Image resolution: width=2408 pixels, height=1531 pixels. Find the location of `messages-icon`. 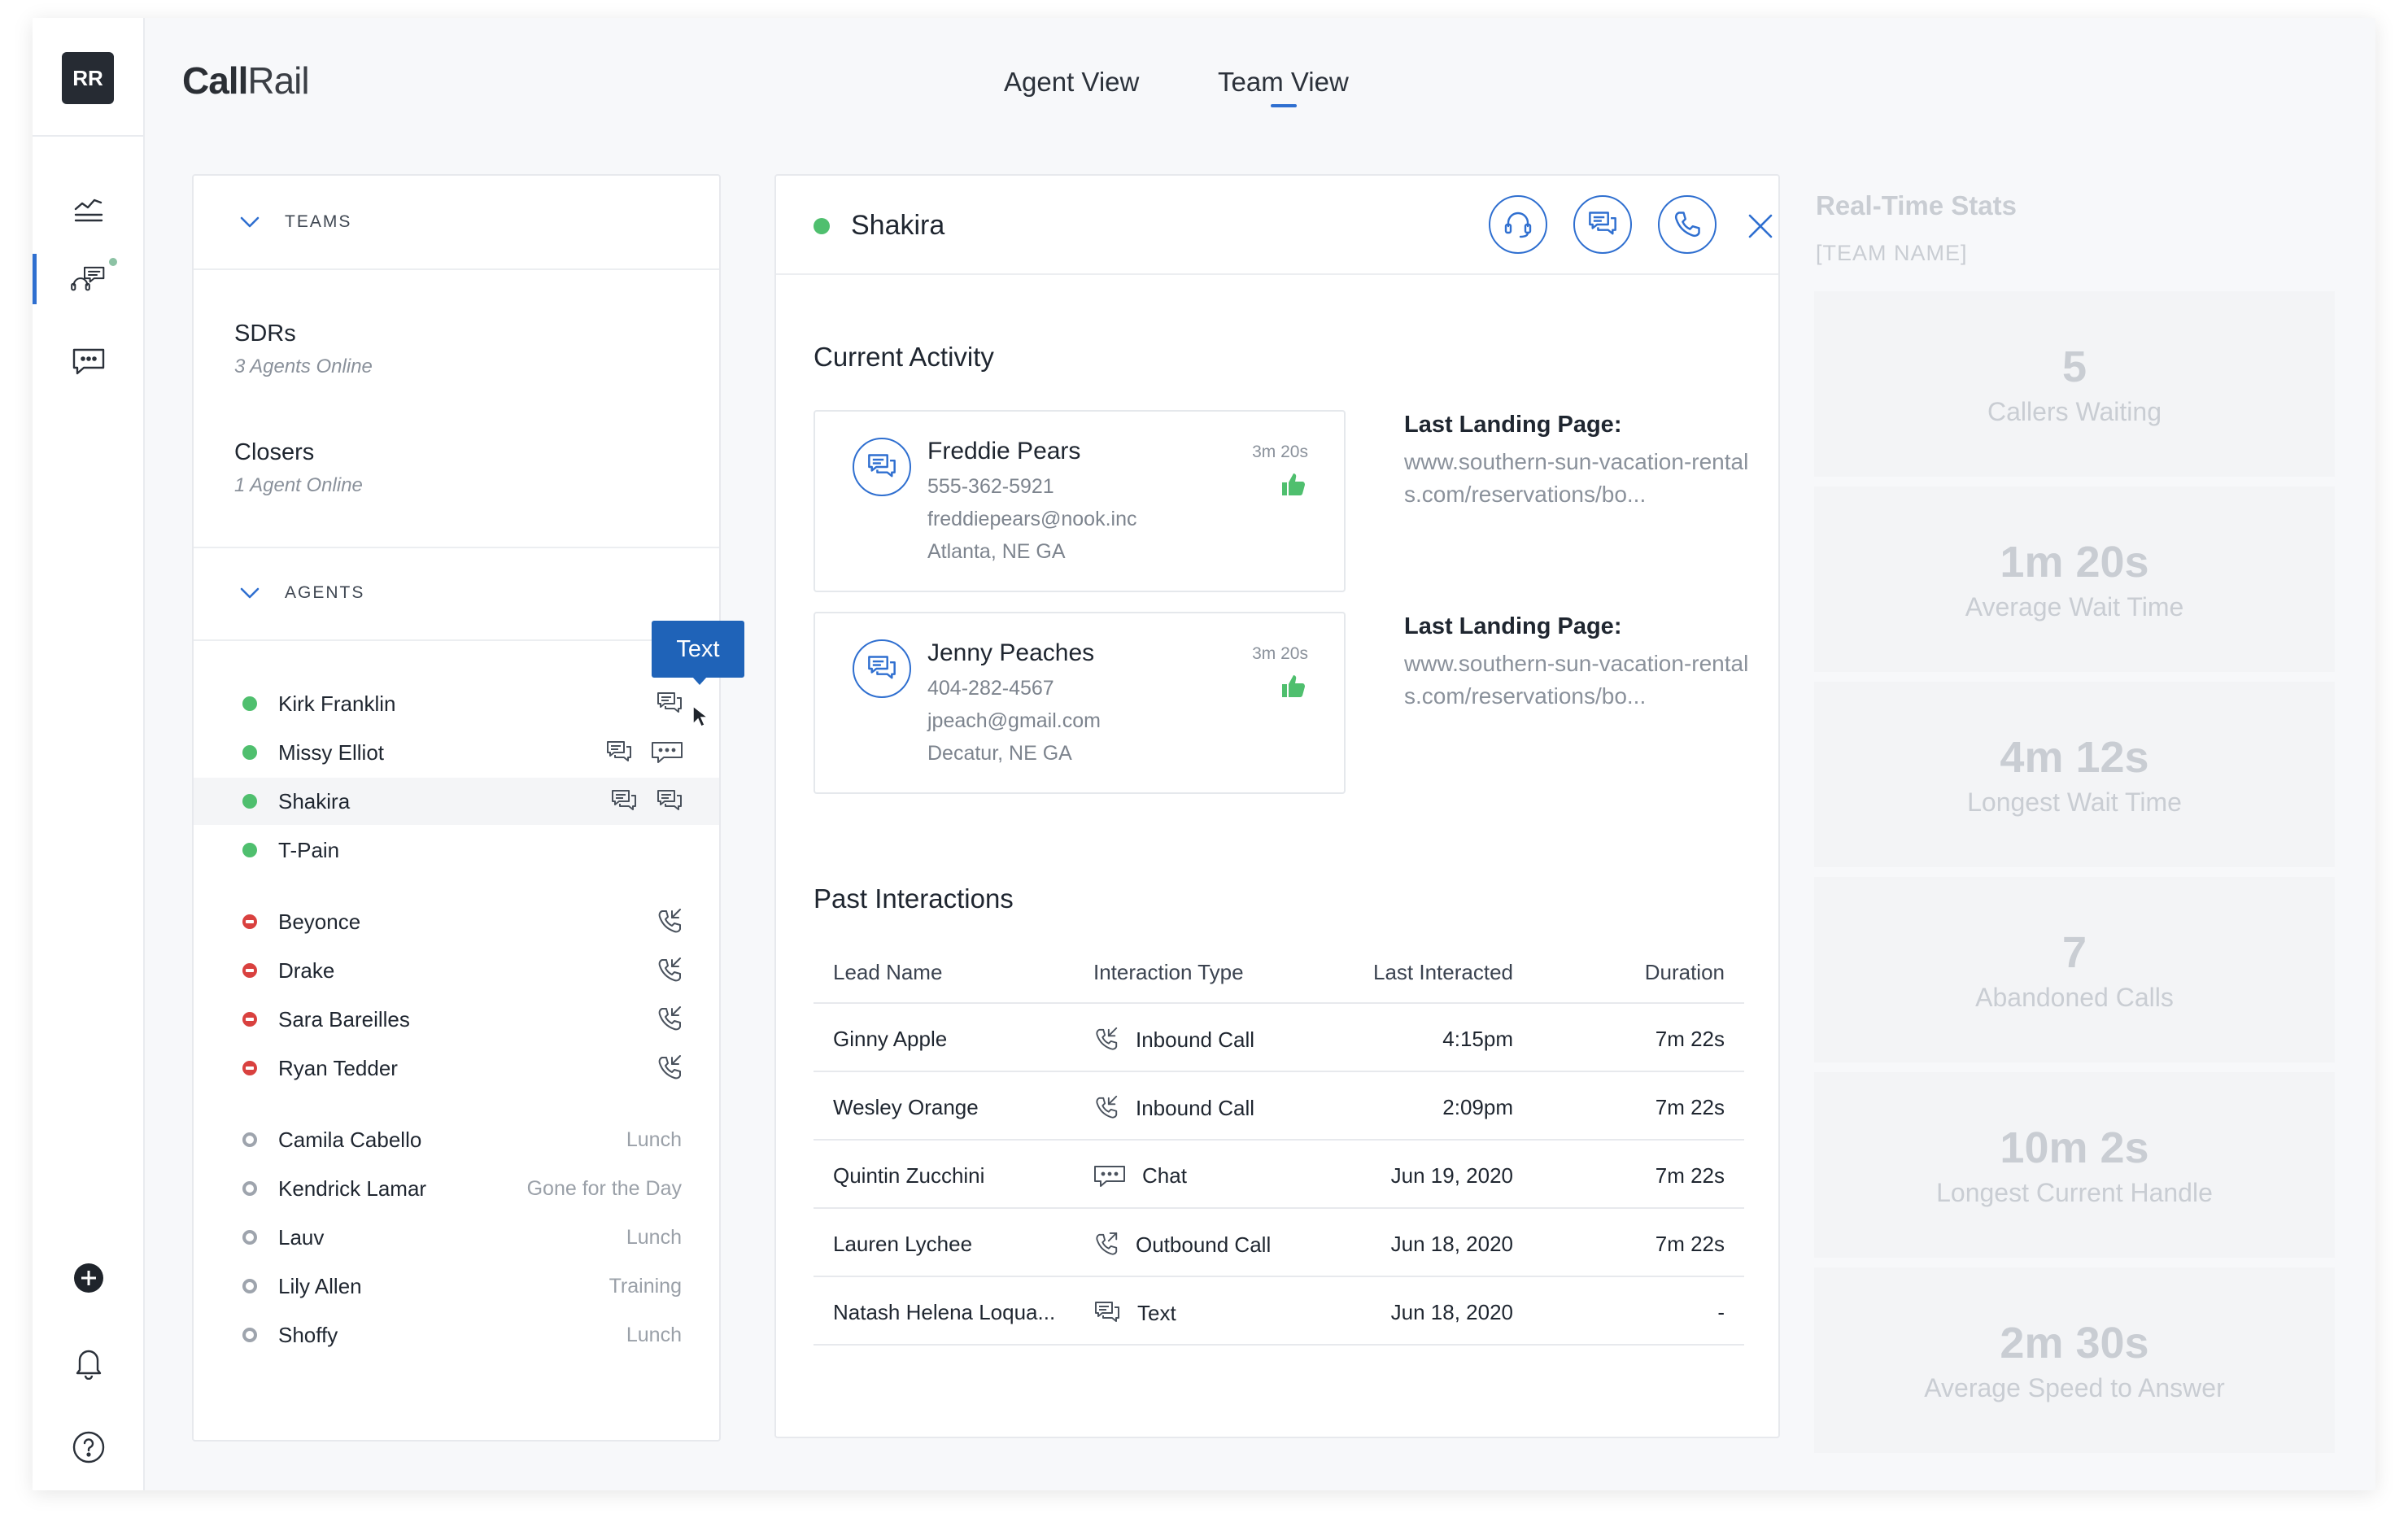

messages-icon is located at coordinates (88, 362).